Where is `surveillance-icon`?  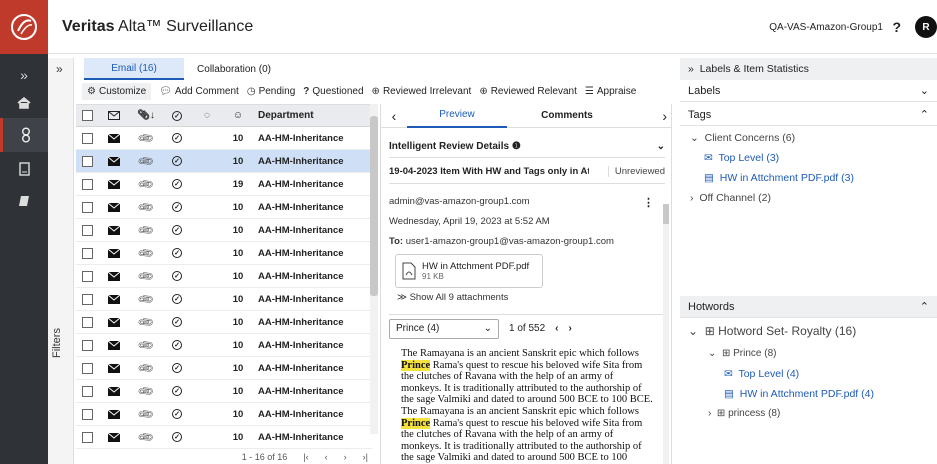 surveillance-icon is located at coordinates (24, 135).